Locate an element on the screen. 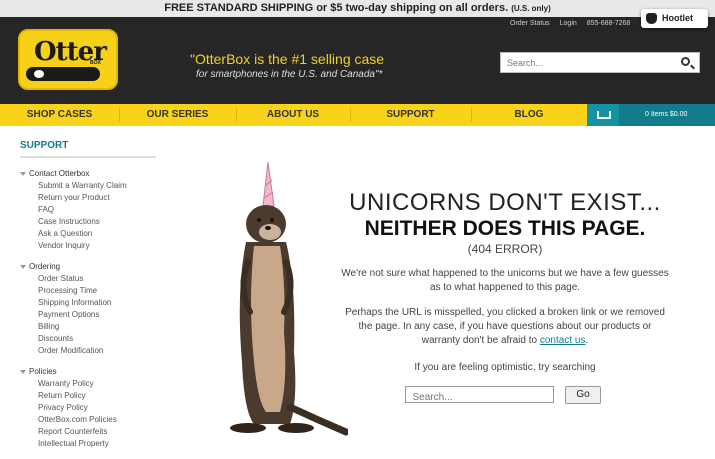 The height and width of the screenshot is (459, 715). header-search is located at coordinates (600, 62).